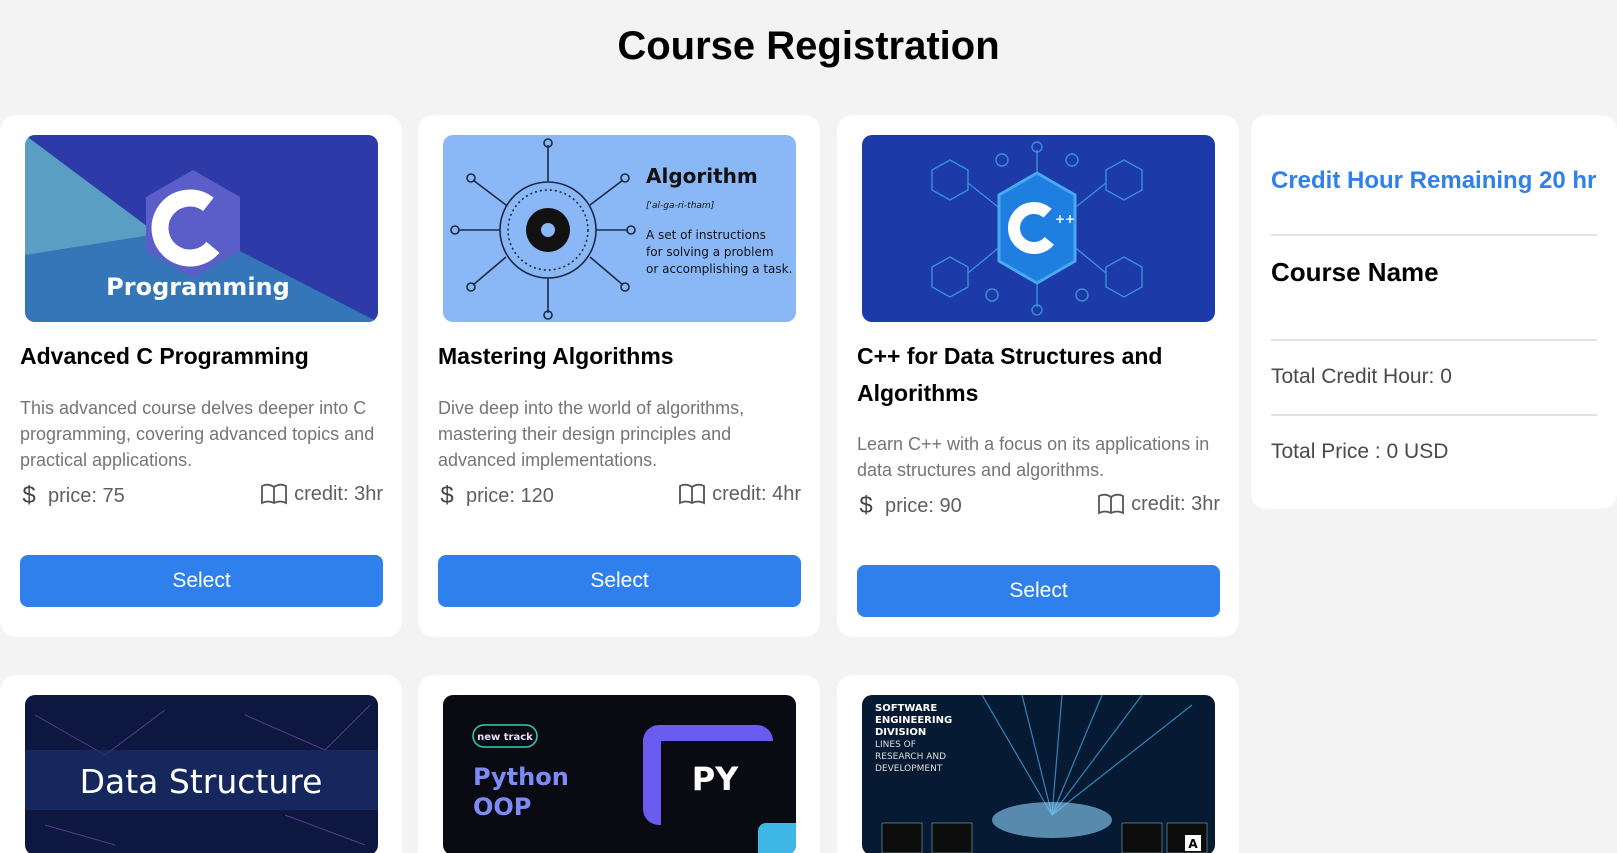  Describe the element at coordinates (1355, 272) in the screenshot. I see `course-name-heading: Course Name` at that location.